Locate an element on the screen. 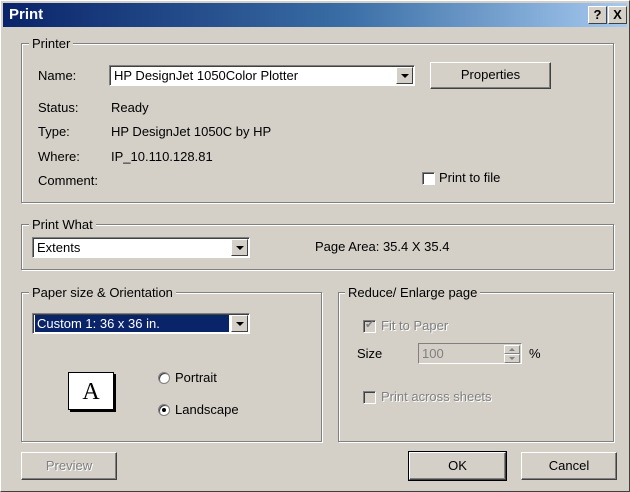  cancel-button: Cancel is located at coordinates (569, 466).